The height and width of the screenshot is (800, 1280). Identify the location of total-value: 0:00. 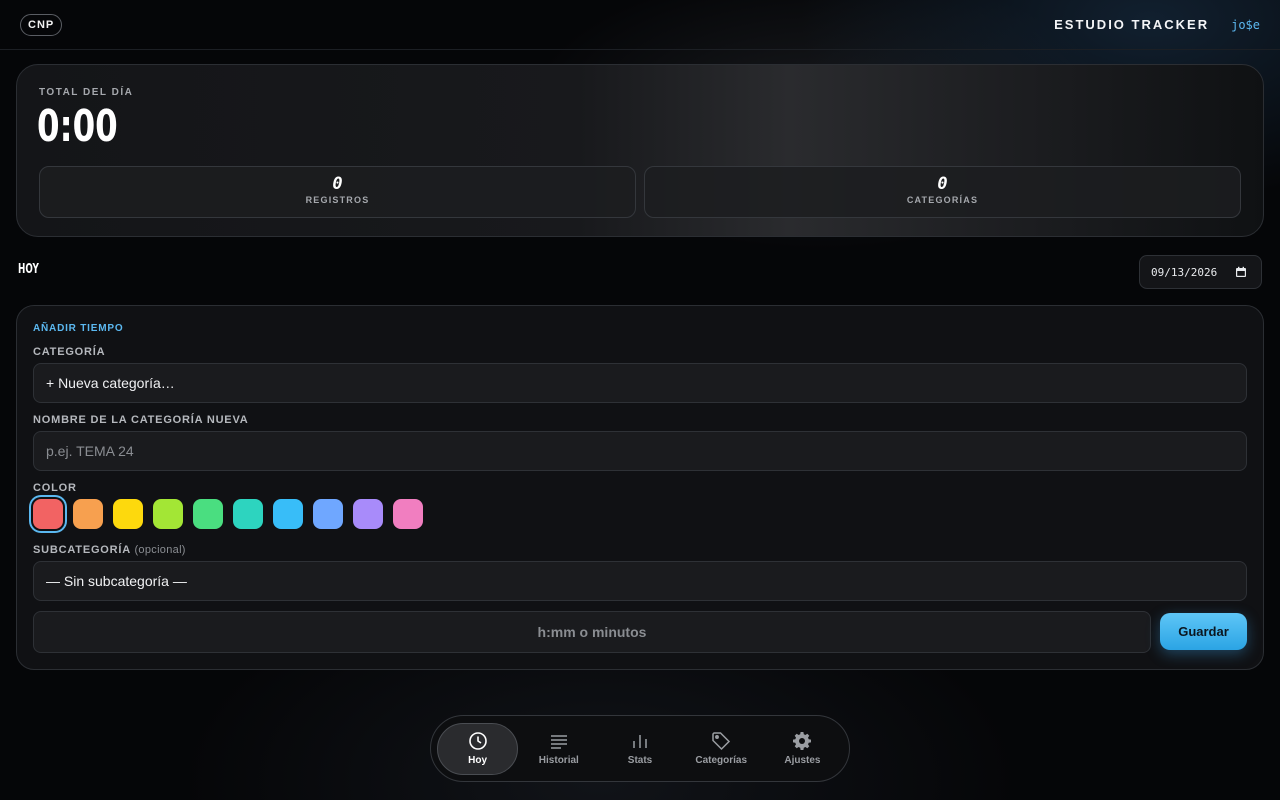
(77, 126).